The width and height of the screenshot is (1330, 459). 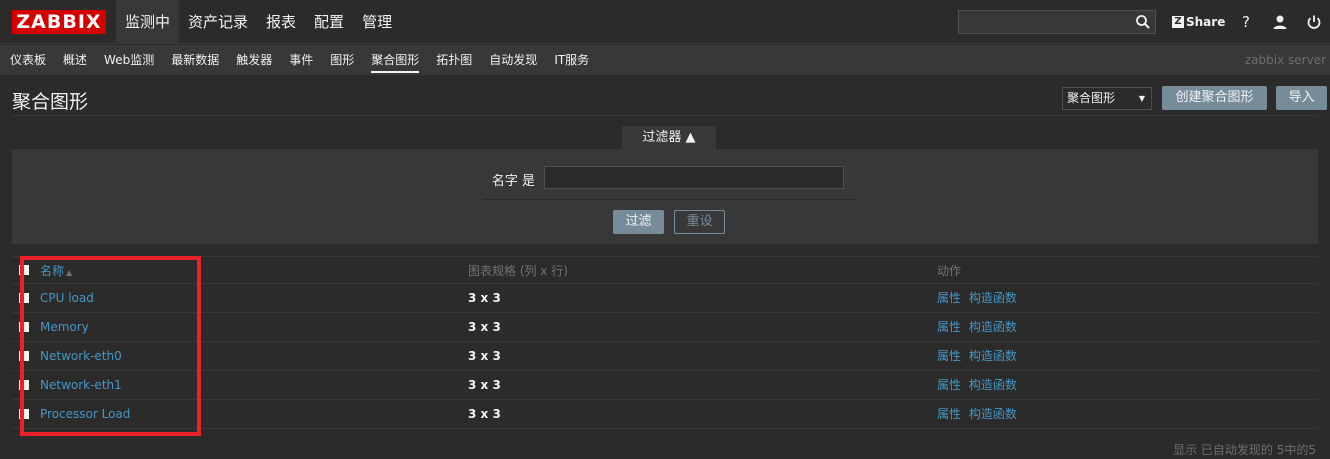 I want to click on sign-out-icon, so click(x=1314, y=22).